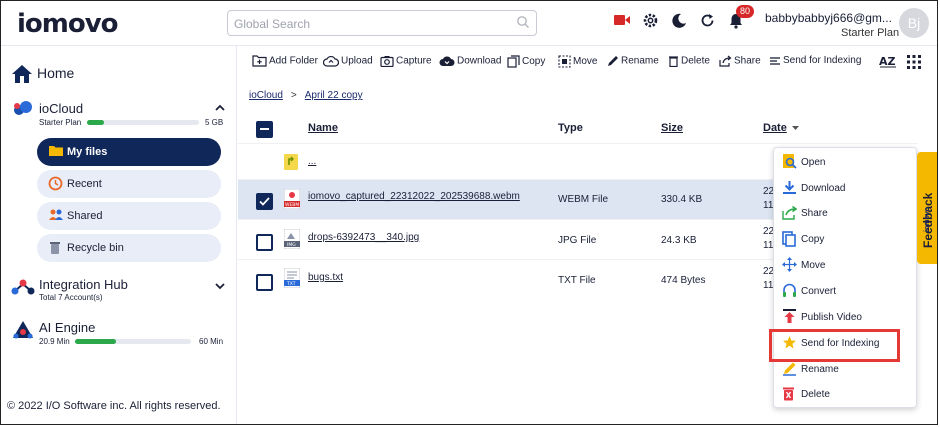 The height and width of the screenshot is (427, 940). I want to click on breadcrumb: ioCloud > April 22 copy, so click(306, 95).